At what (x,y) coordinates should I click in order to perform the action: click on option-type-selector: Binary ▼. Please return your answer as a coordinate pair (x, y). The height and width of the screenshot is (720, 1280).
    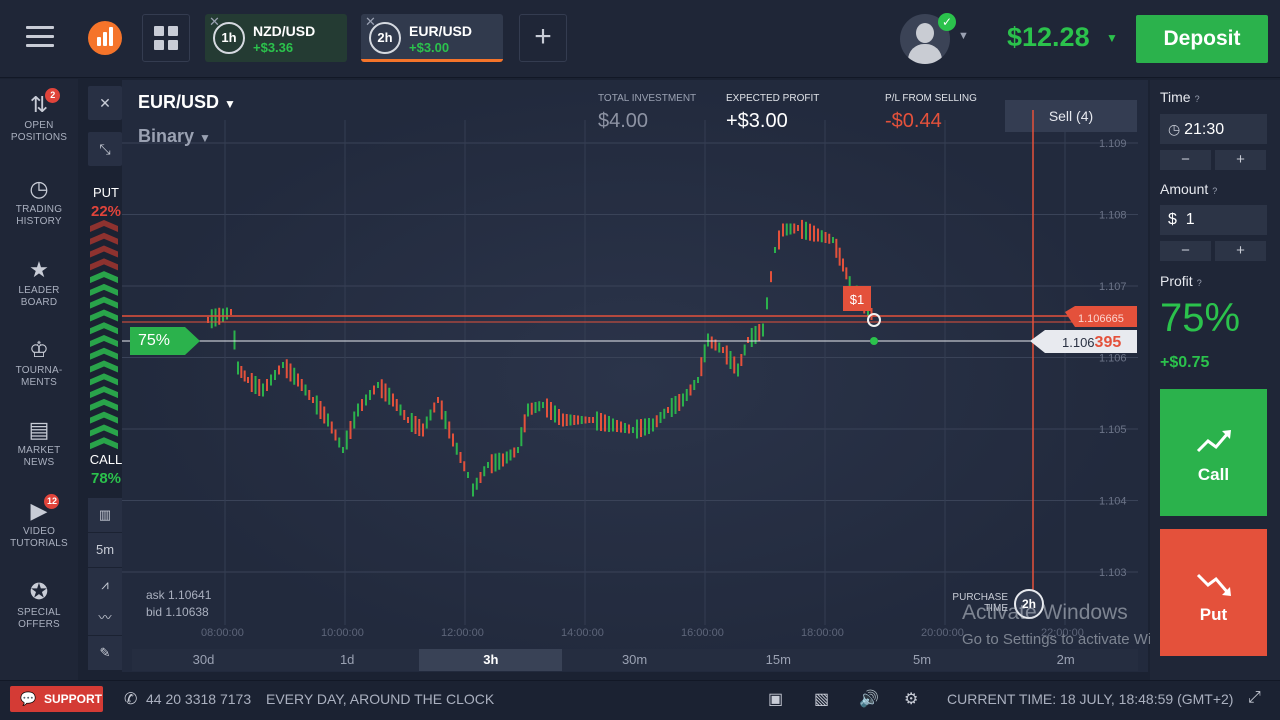
    Looking at the image, I should click on (174, 136).